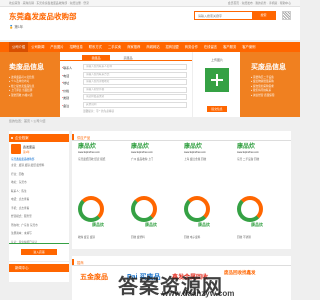 The width and height of the screenshot is (320, 300). Describe the element at coordinates (39, 252) in the screenshot. I see `enter-shop-button: 进入店铺` at that location.